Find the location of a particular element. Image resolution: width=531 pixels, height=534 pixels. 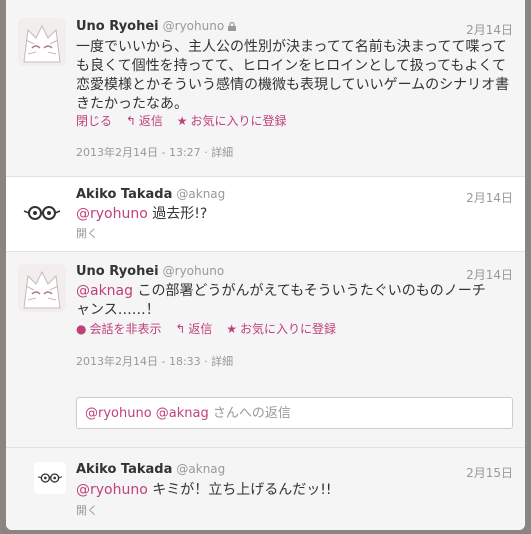

tweet-actions: 閉じる ↰ 返信 ★ お気に入りに登録 is located at coordinates (186, 120).